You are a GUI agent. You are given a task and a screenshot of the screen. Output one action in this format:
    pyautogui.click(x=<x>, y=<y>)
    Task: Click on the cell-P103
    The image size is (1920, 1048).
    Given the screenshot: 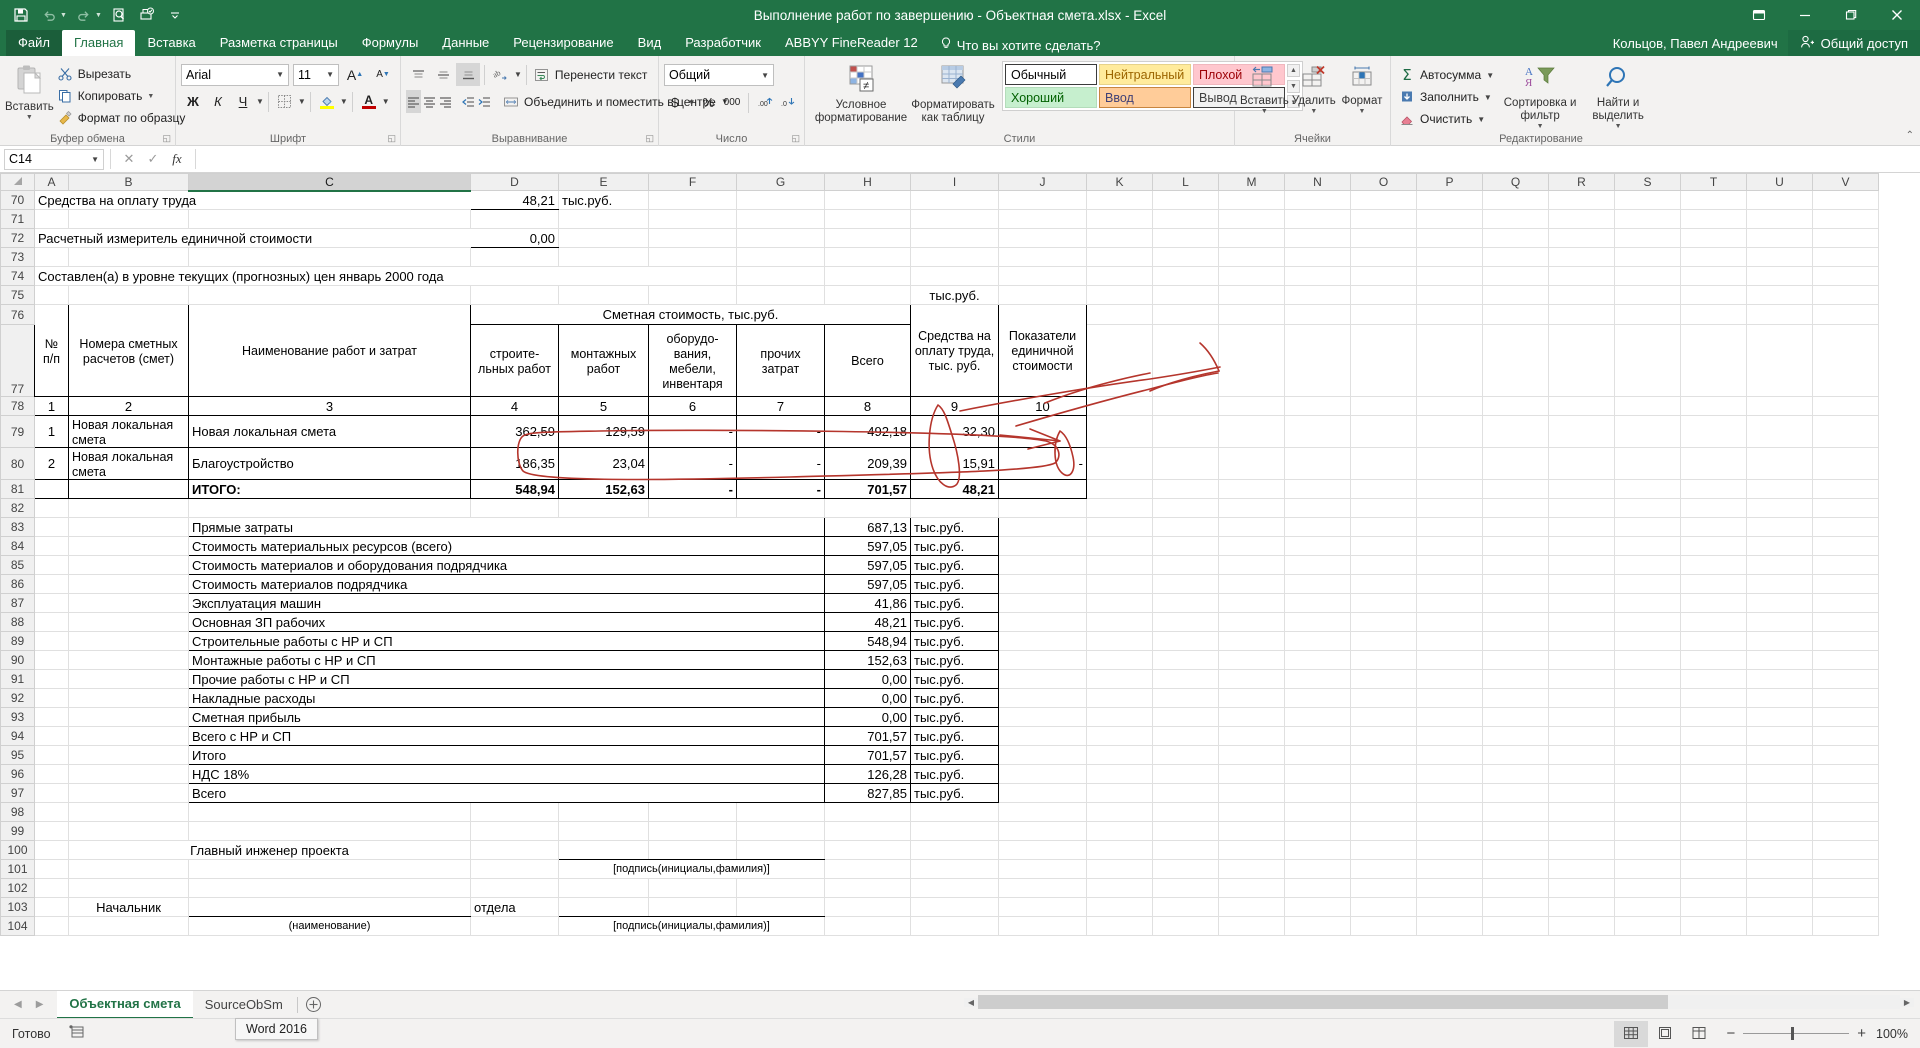 What is the action you would take?
    pyautogui.click(x=1449, y=907)
    